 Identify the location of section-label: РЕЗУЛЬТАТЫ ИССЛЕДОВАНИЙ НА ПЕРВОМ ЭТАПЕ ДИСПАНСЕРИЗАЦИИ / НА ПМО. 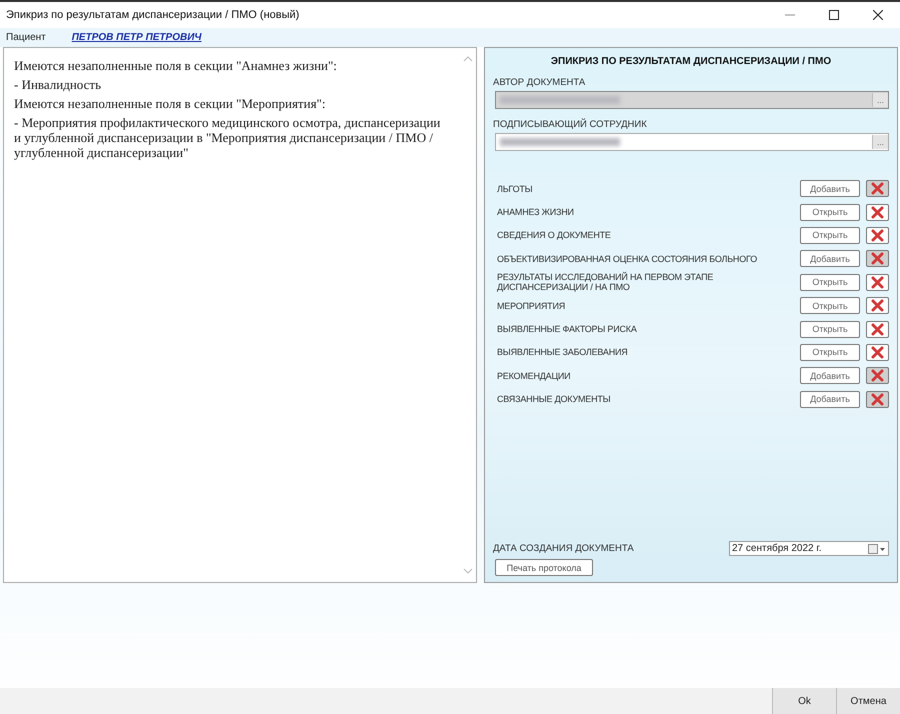
(605, 282).